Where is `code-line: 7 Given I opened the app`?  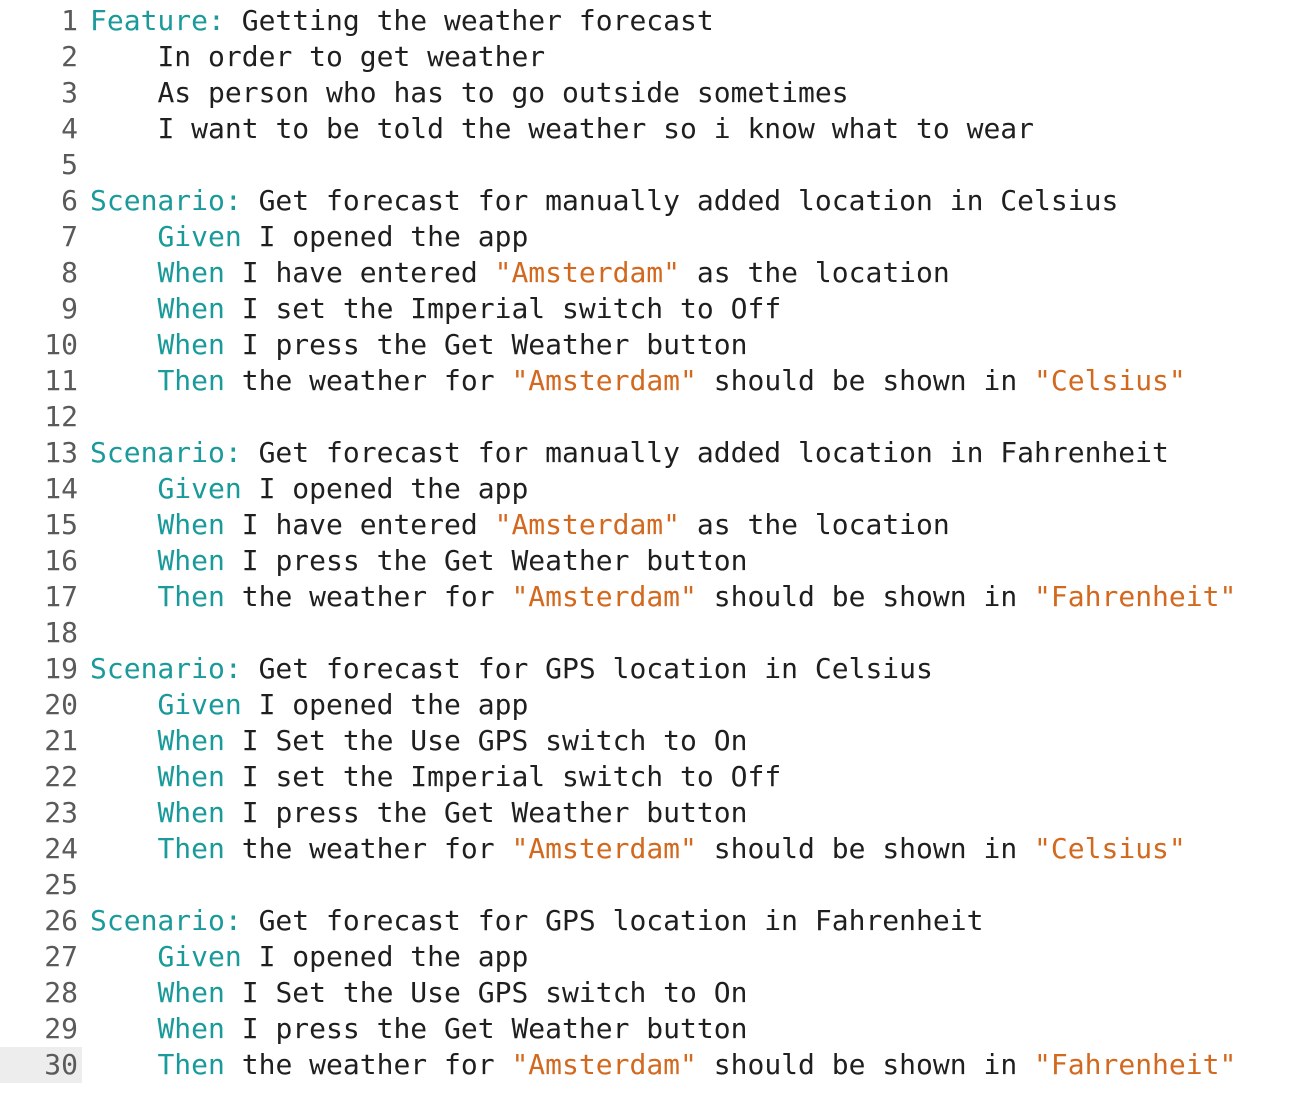
code-line: 7 Given I opened the app is located at coordinates (652, 237).